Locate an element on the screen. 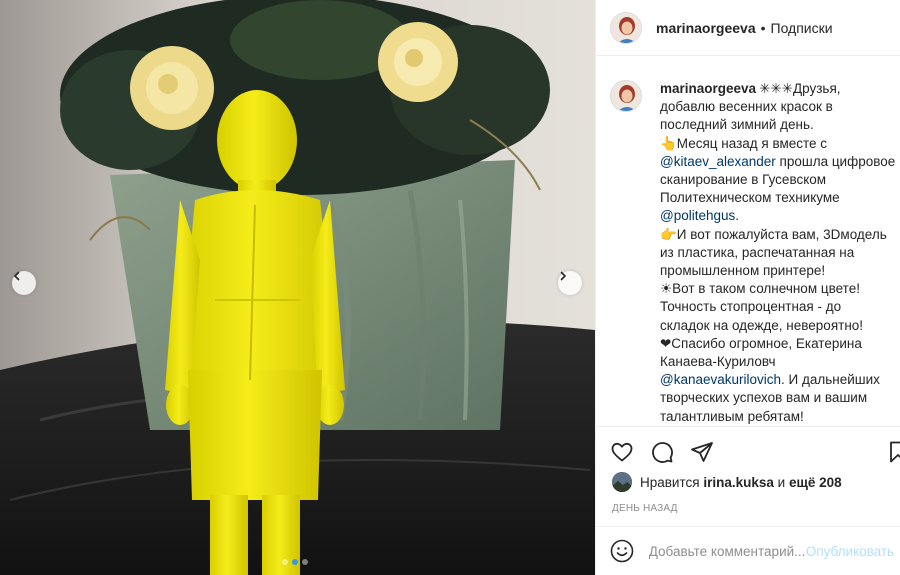  caption-line-13: складок на одежде, невероятно! is located at coordinates (777, 326).